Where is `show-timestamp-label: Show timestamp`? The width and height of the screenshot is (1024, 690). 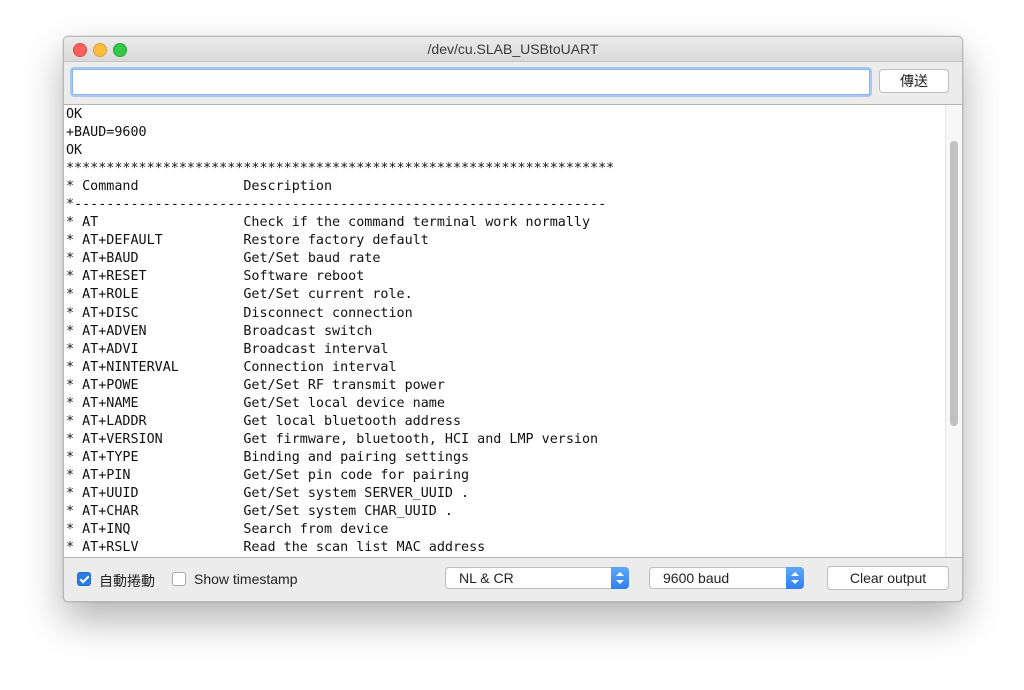 show-timestamp-label: Show timestamp is located at coordinates (245, 579).